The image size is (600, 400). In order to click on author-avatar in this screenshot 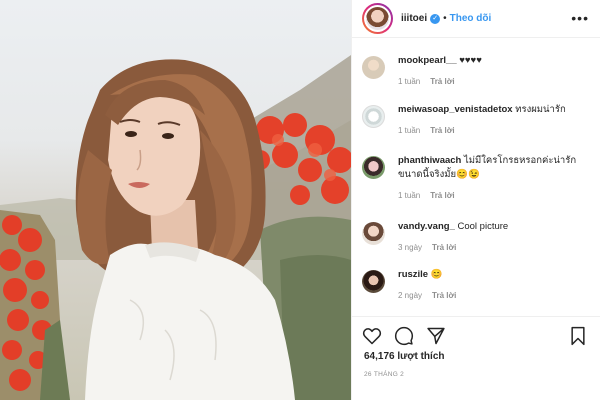, I will do `click(377, 18)`.